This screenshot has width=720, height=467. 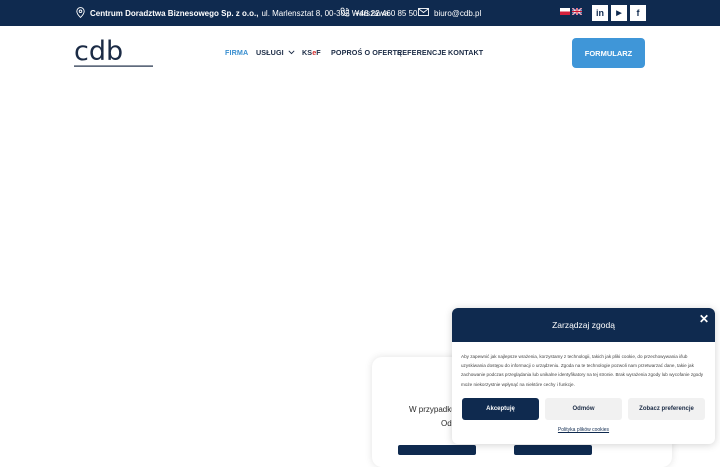 What do you see at coordinates (600, 13) in the screenshot?
I see `linkedin-icon: in` at bounding box center [600, 13].